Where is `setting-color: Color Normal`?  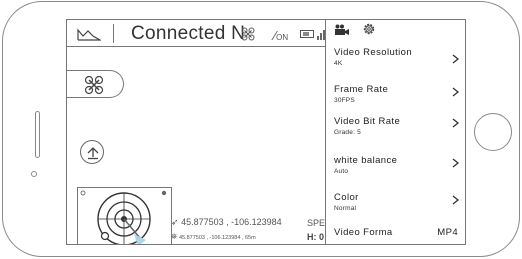
setting-color: Color Normal is located at coordinates (399, 202).